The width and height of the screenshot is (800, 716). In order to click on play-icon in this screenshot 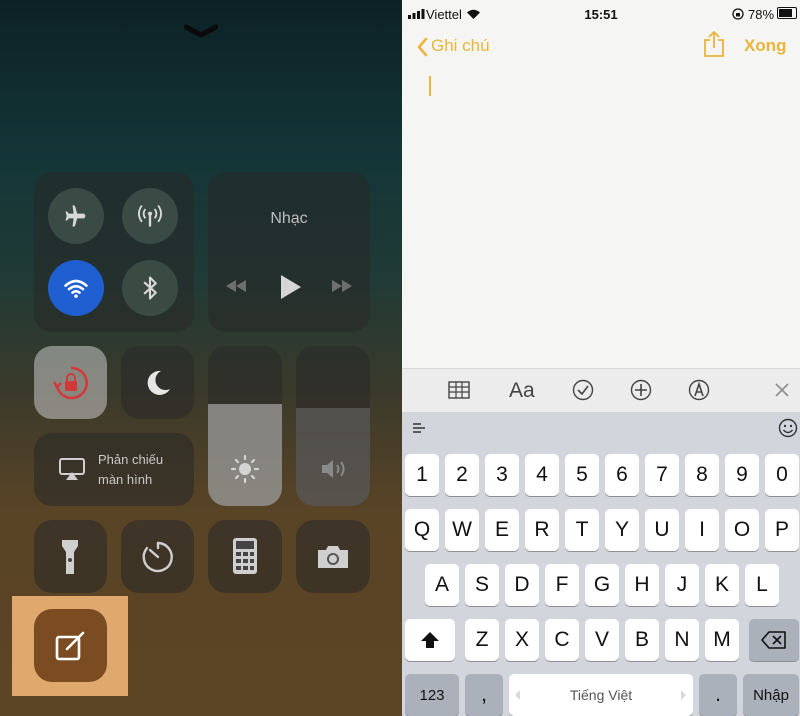, I will do `click(290, 287)`.